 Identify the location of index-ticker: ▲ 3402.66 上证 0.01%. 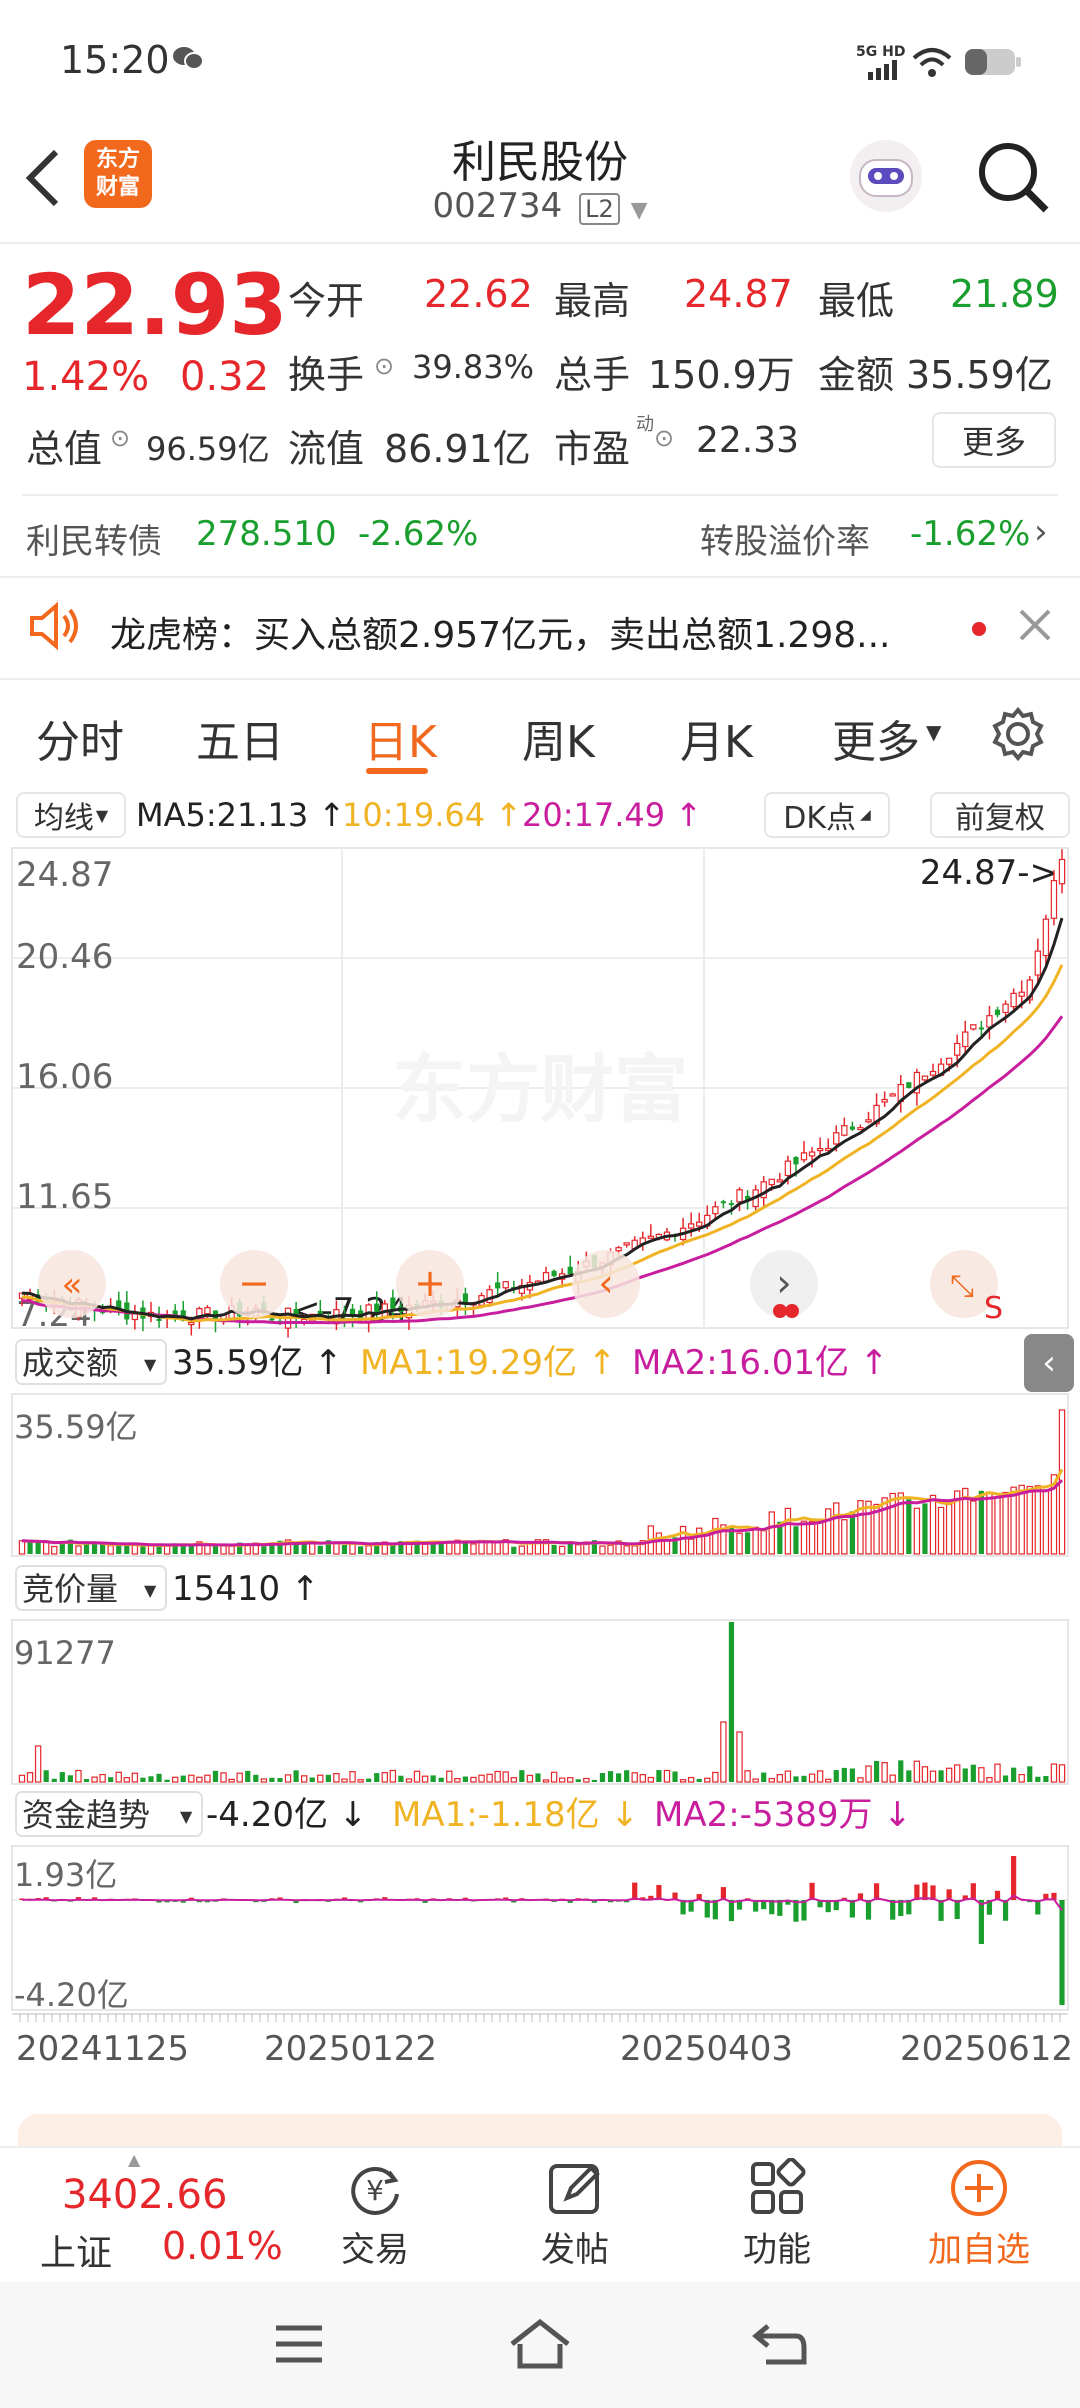
(150, 2216).